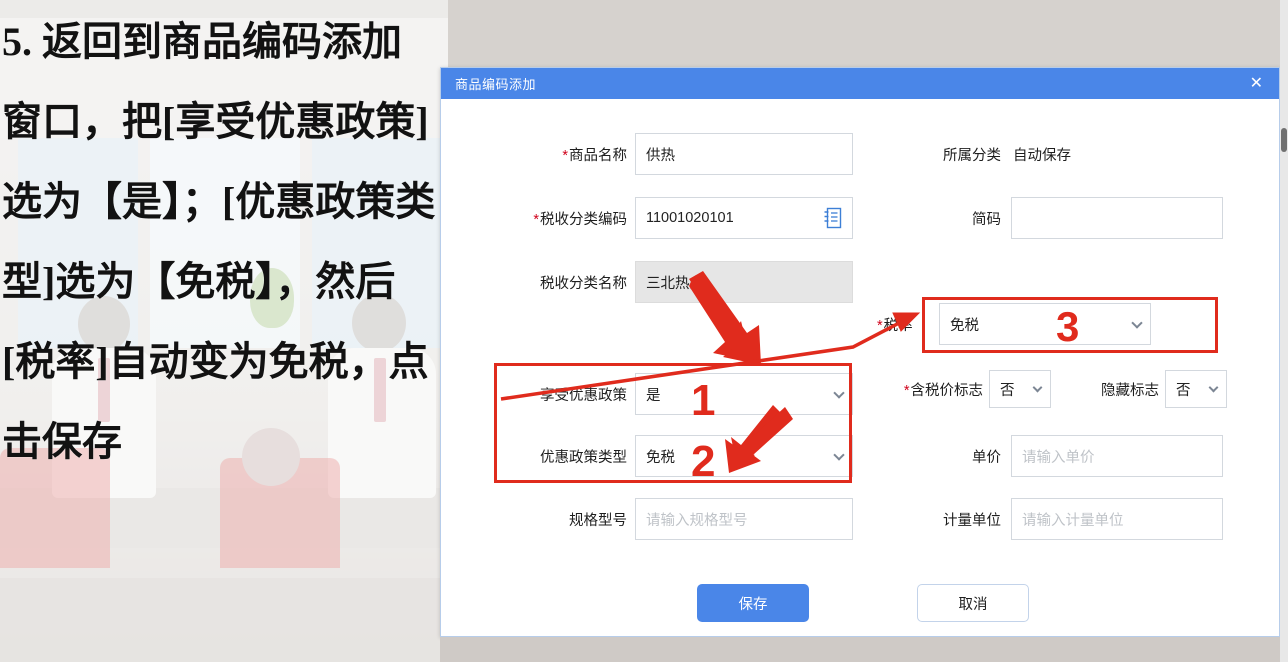 This screenshot has width=1288, height=662. I want to click on dialog-title-bar: 商品编码添加 ✕, so click(860, 83).